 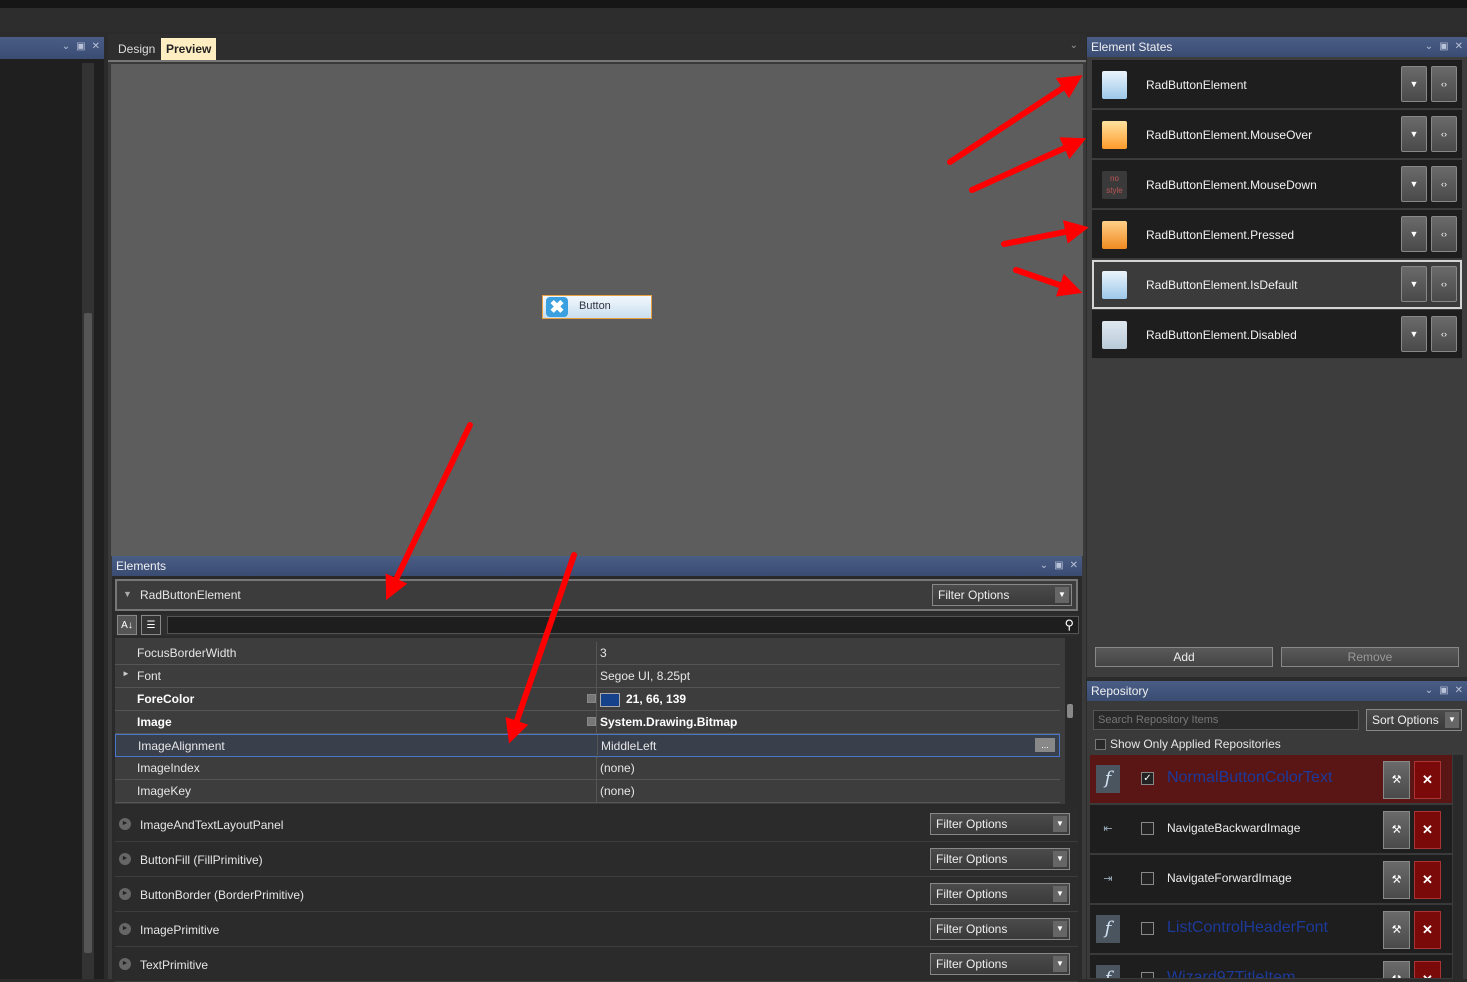 I want to click on repository-scrollbar, so click(x=1458, y=867).